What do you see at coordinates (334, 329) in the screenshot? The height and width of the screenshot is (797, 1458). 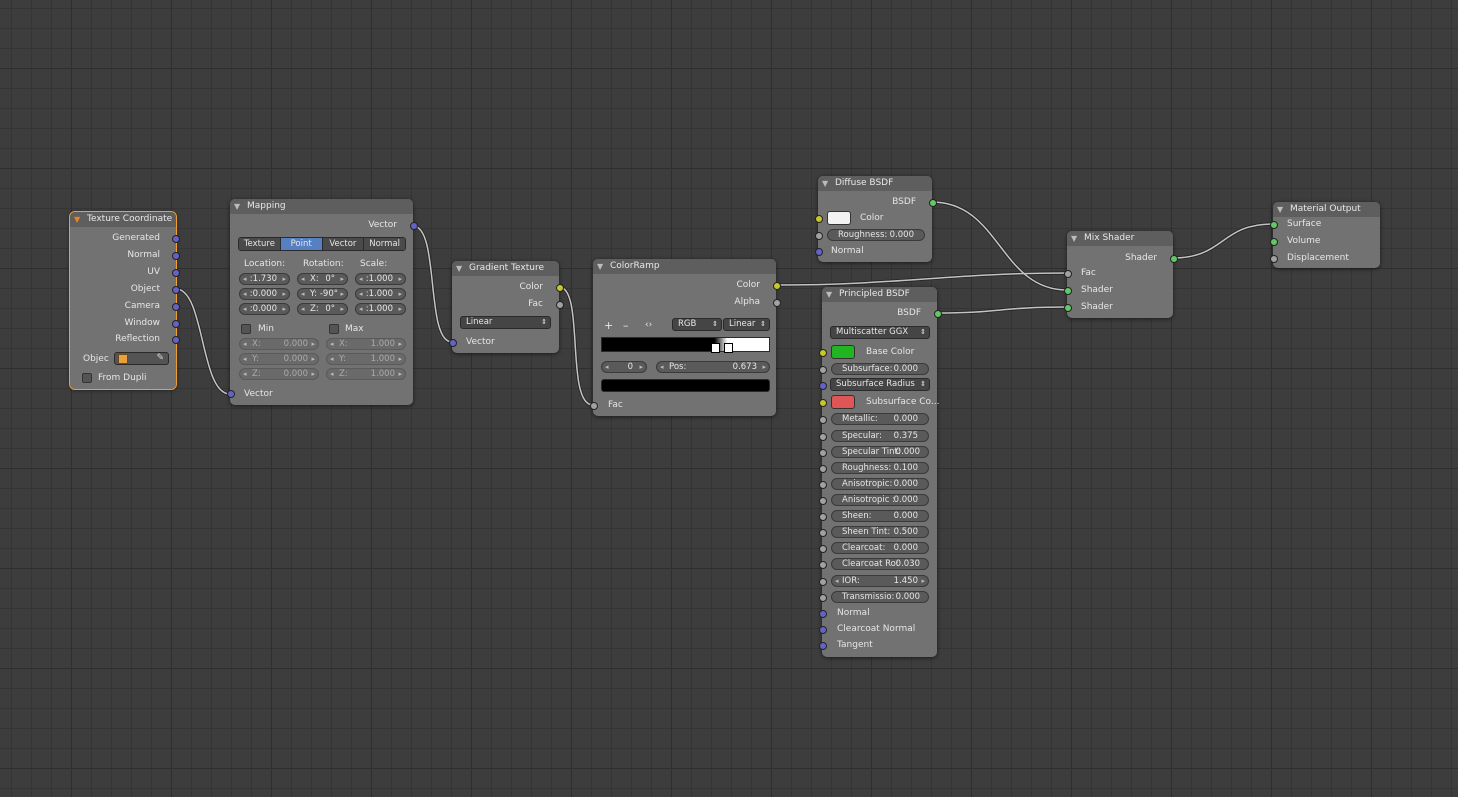 I see `max-checkbox` at bounding box center [334, 329].